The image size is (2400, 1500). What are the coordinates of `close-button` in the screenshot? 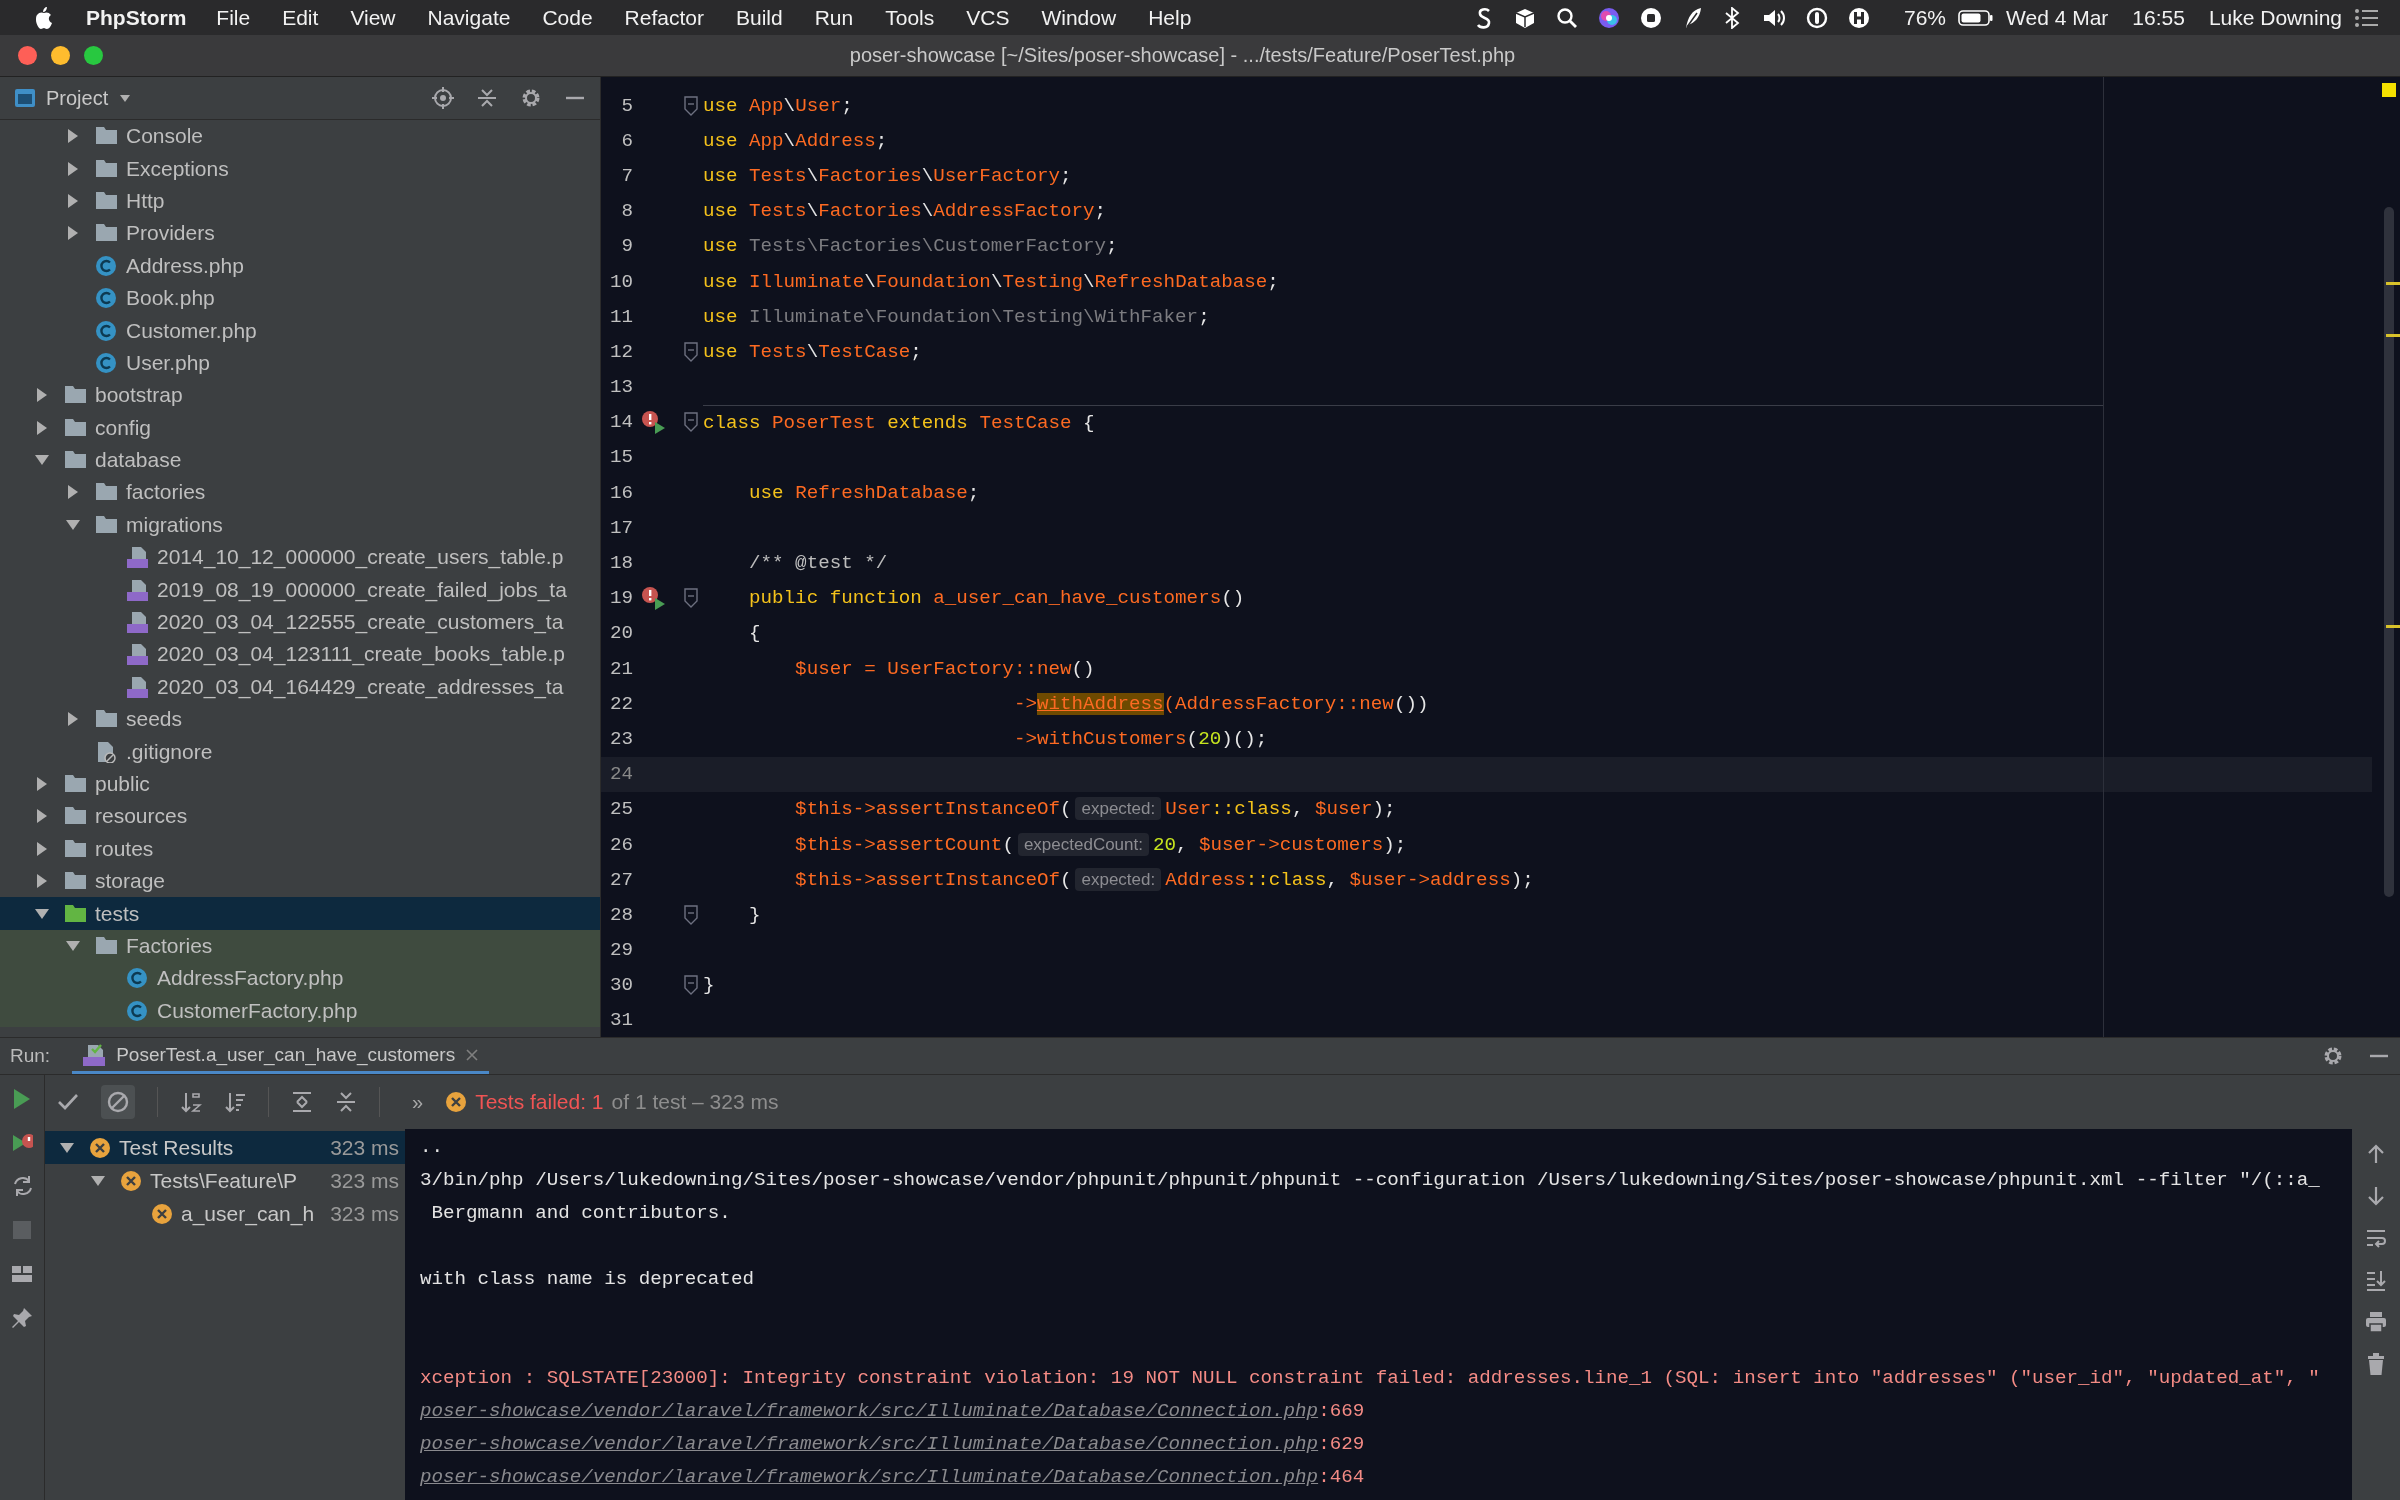 It's located at (27, 55).